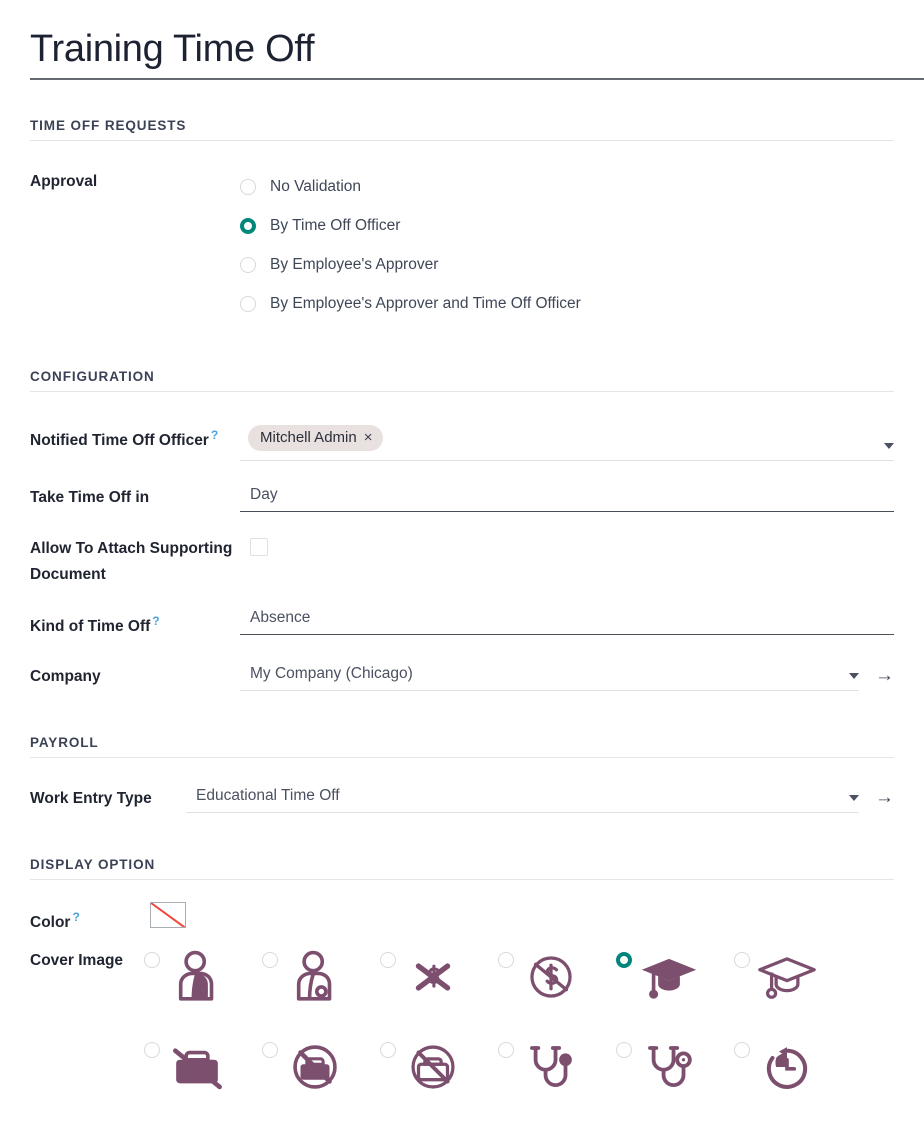 This screenshot has width=924, height=1140. I want to click on approval-option-label: By Employee's Approver, so click(354, 264).